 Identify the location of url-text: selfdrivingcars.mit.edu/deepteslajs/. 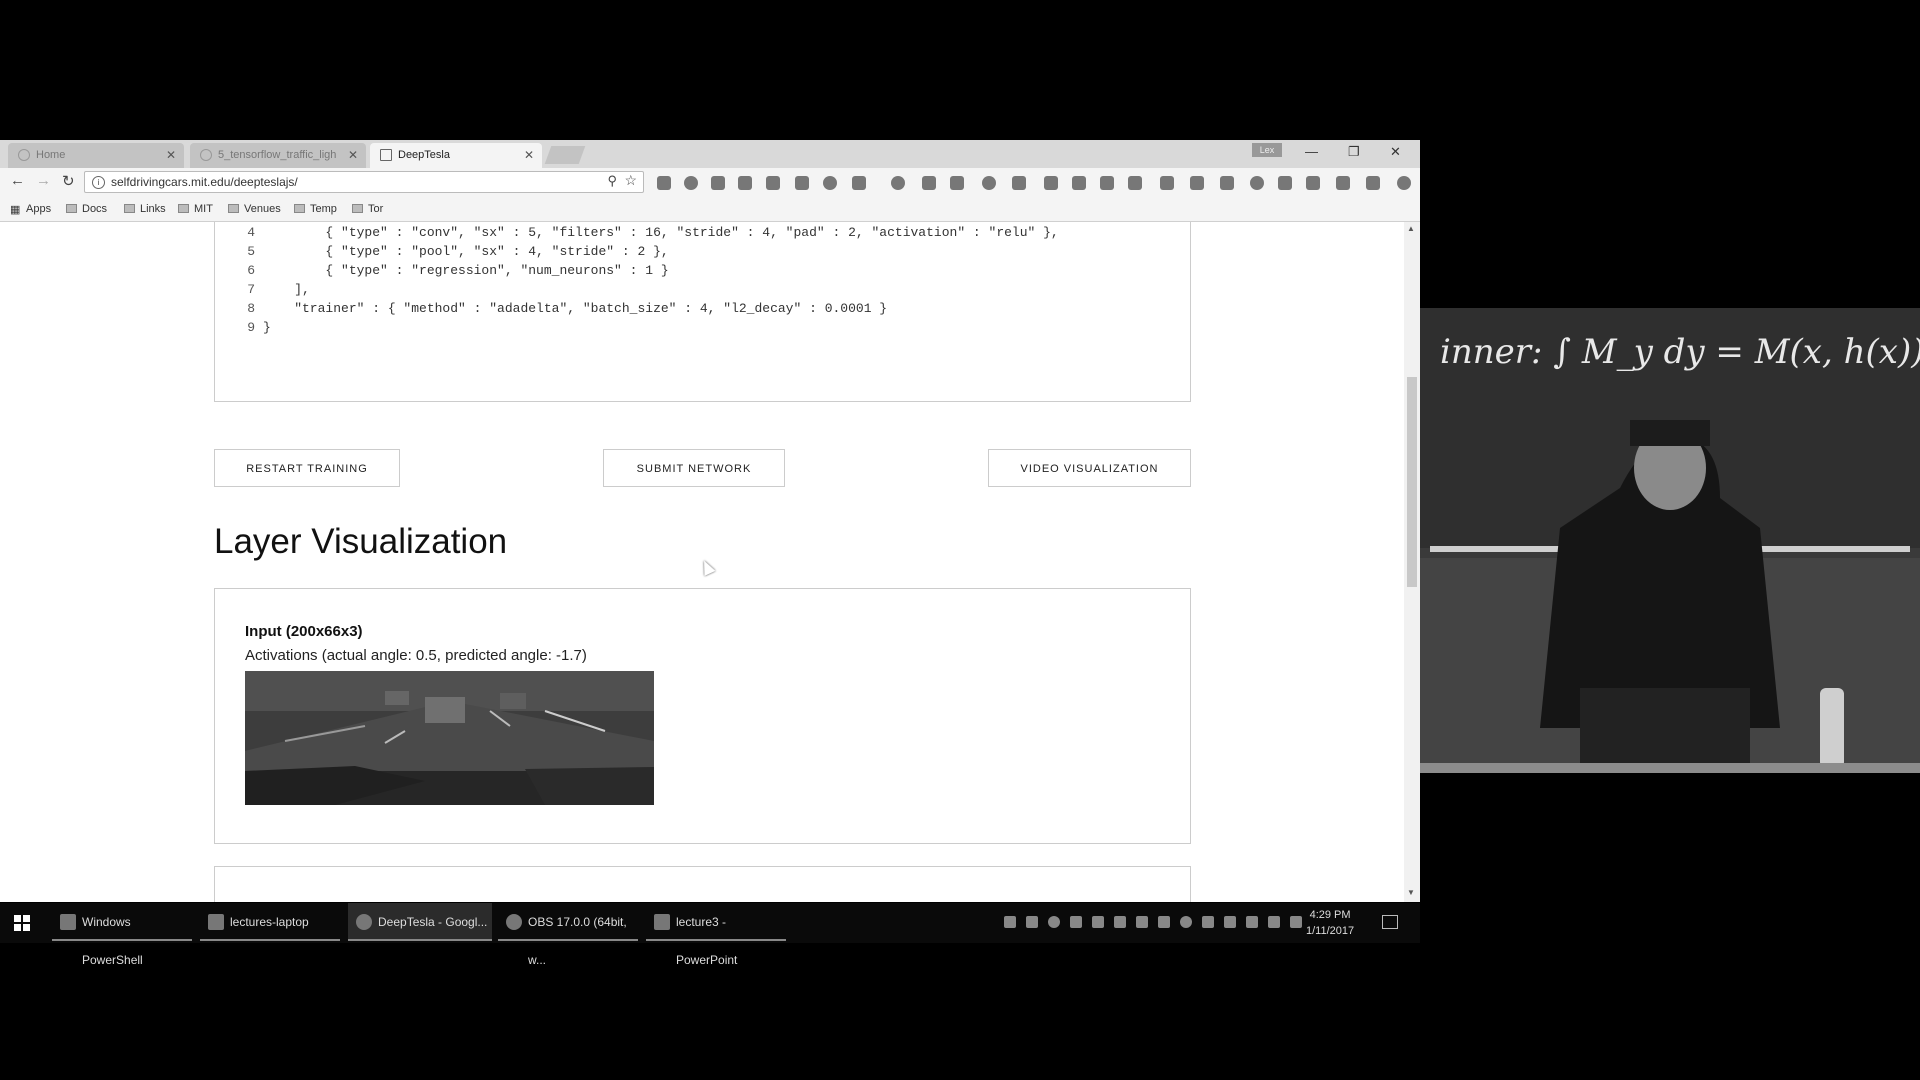
(204, 182).